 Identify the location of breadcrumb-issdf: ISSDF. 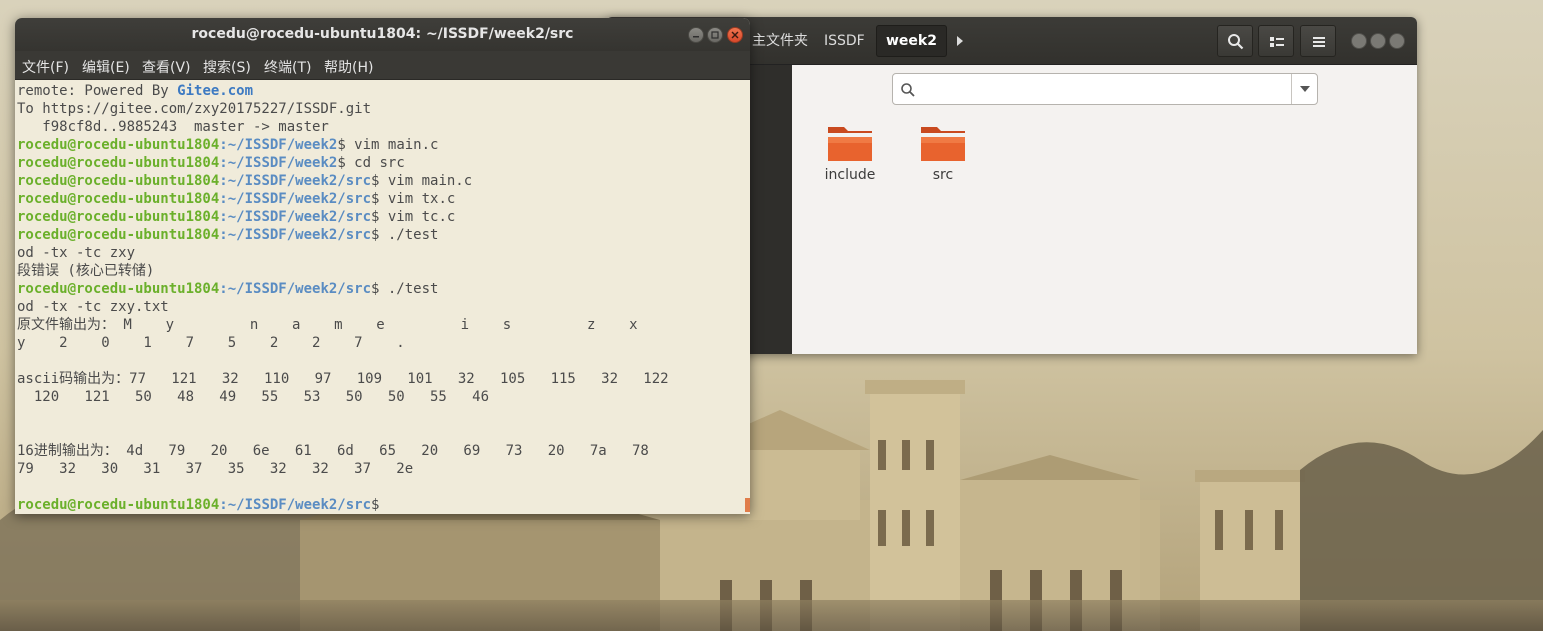
(844, 41).